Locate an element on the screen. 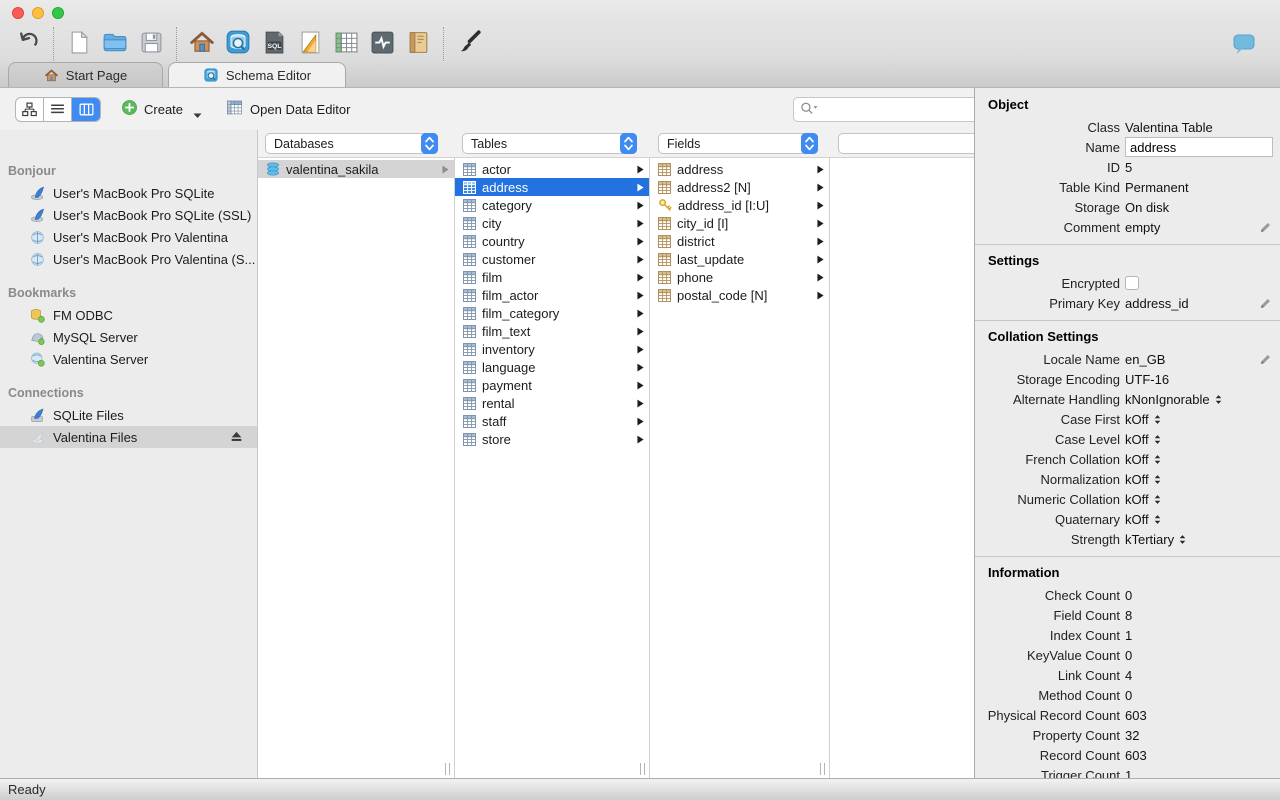 The height and width of the screenshot is (800, 1280). browser-row-last-update: last_update is located at coordinates (739, 259).